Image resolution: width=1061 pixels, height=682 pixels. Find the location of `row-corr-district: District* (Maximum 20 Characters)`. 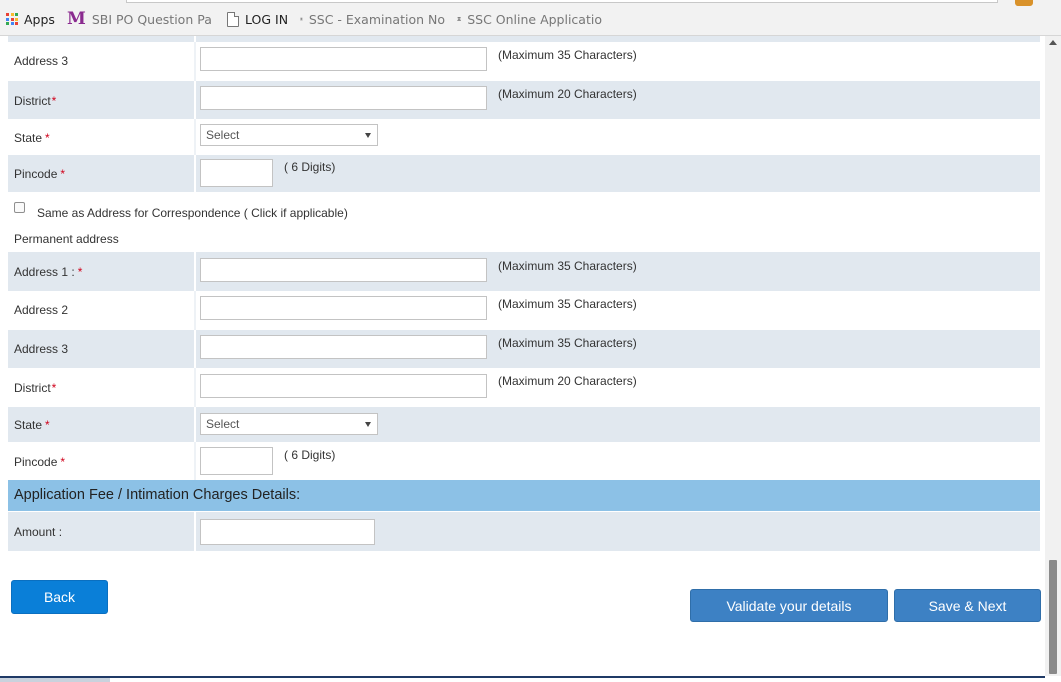

row-corr-district: District* (Maximum 20 Characters) is located at coordinates (524, 100).